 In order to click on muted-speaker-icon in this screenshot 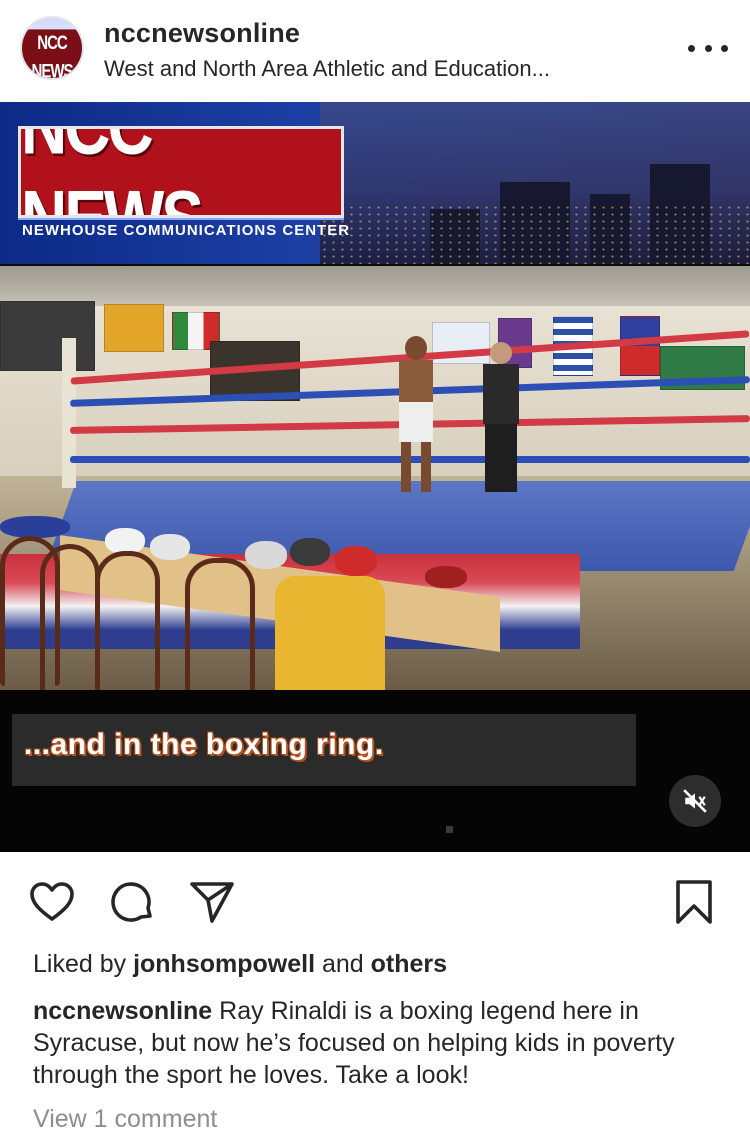, I will do `click(695, 801)`.